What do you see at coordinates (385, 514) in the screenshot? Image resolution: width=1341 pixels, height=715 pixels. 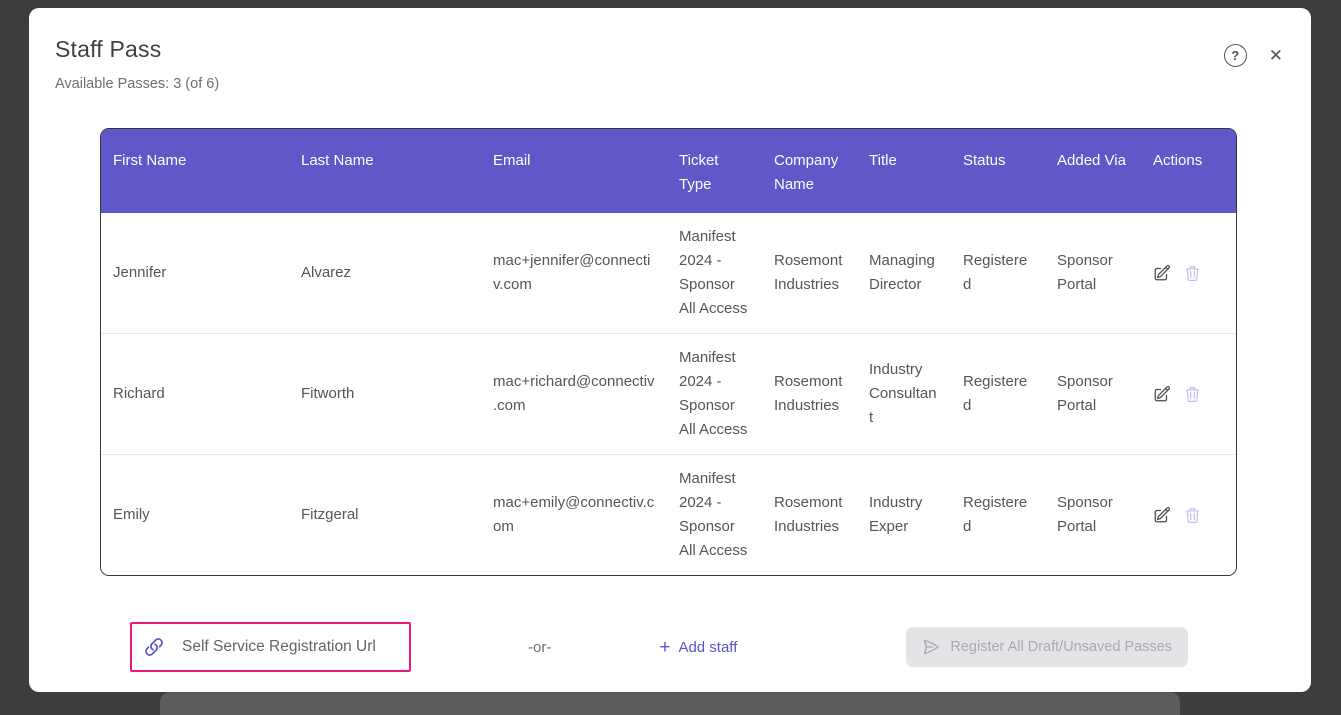 I see `cell-last-name: Fitzgeral` at bounding box center [385, 514].